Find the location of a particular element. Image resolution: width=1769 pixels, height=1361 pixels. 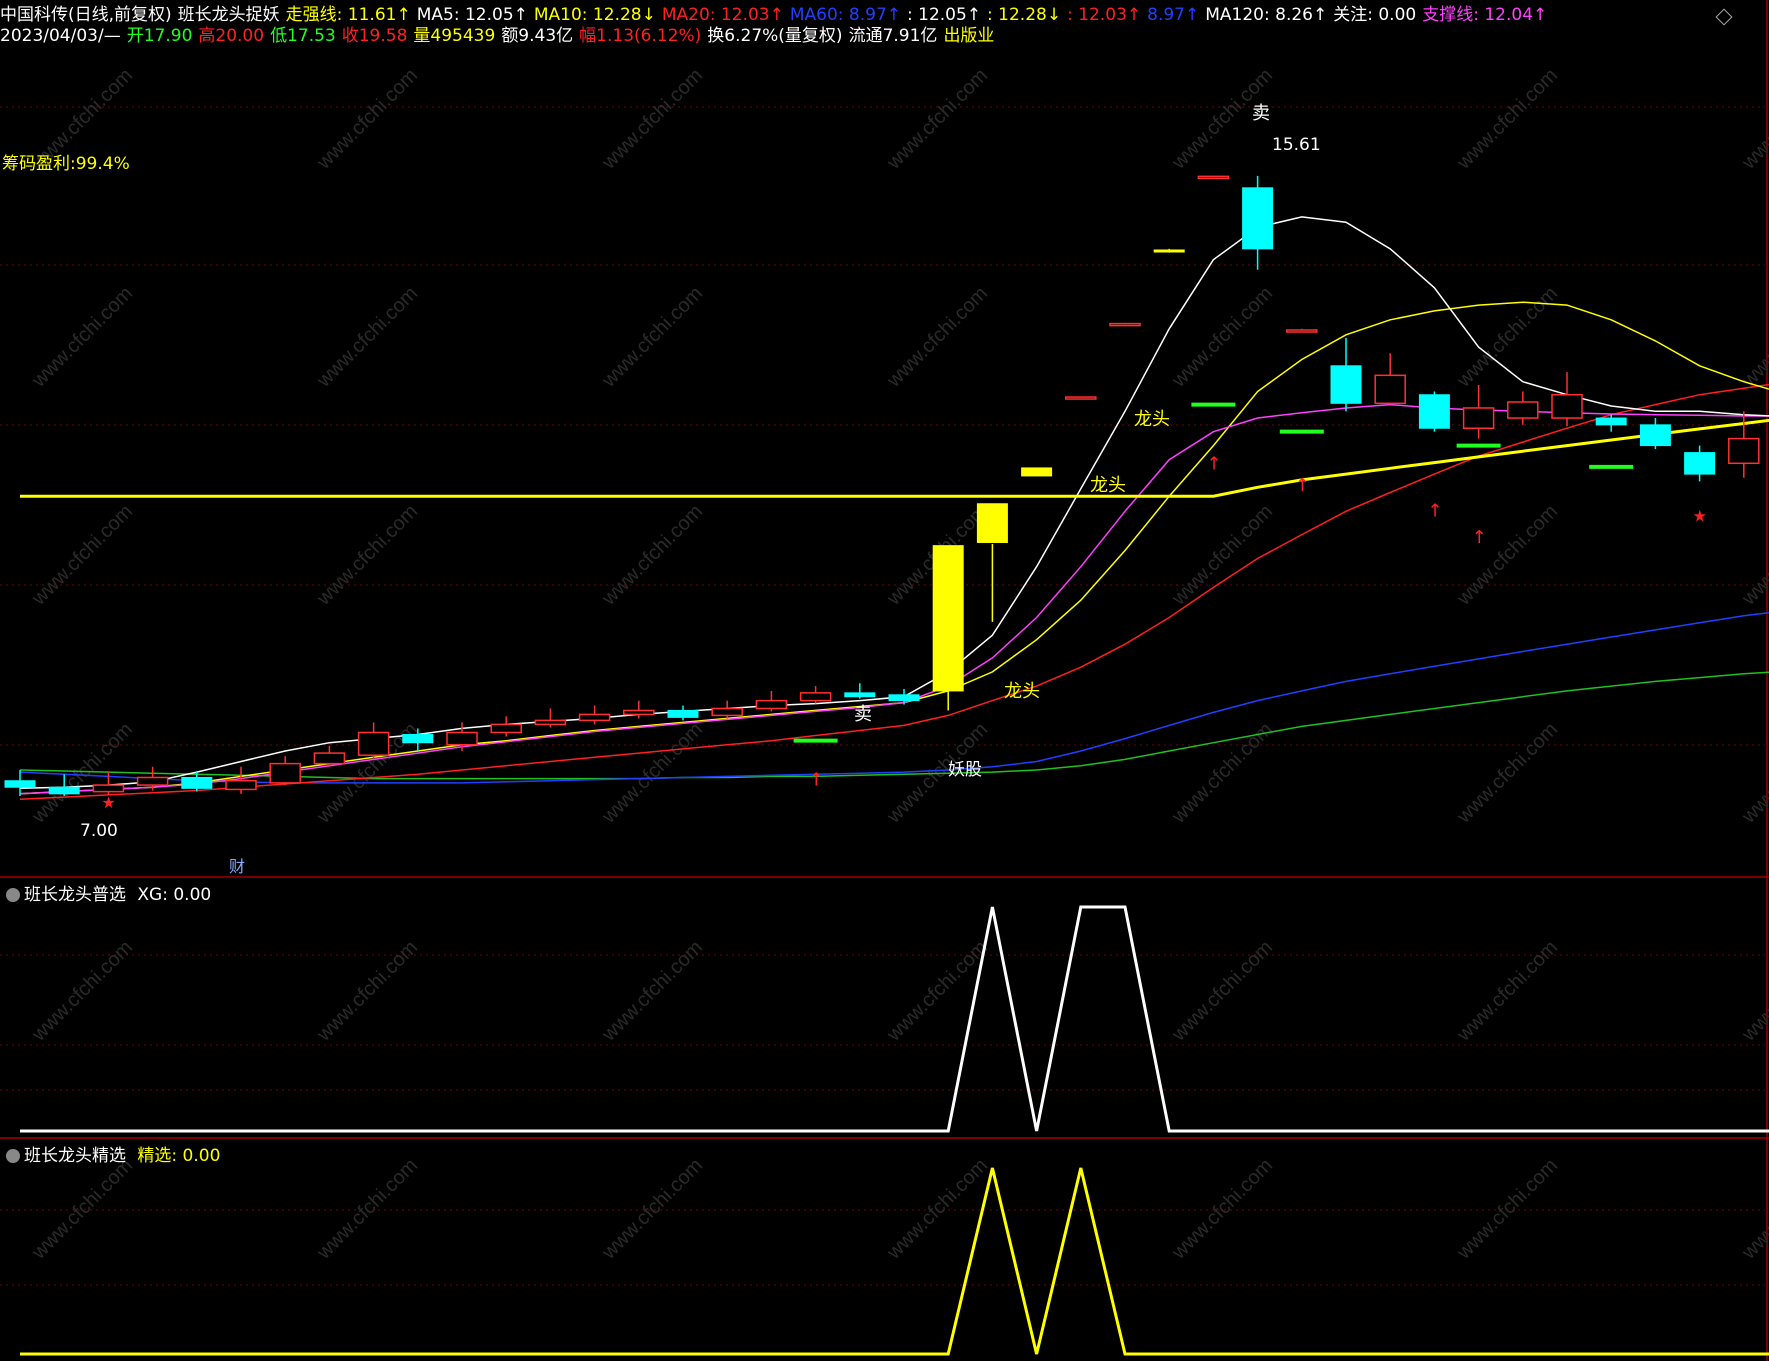

pane2-title: 班长龙头普选 XG: 0.00 is located at coordinates (105, 892).